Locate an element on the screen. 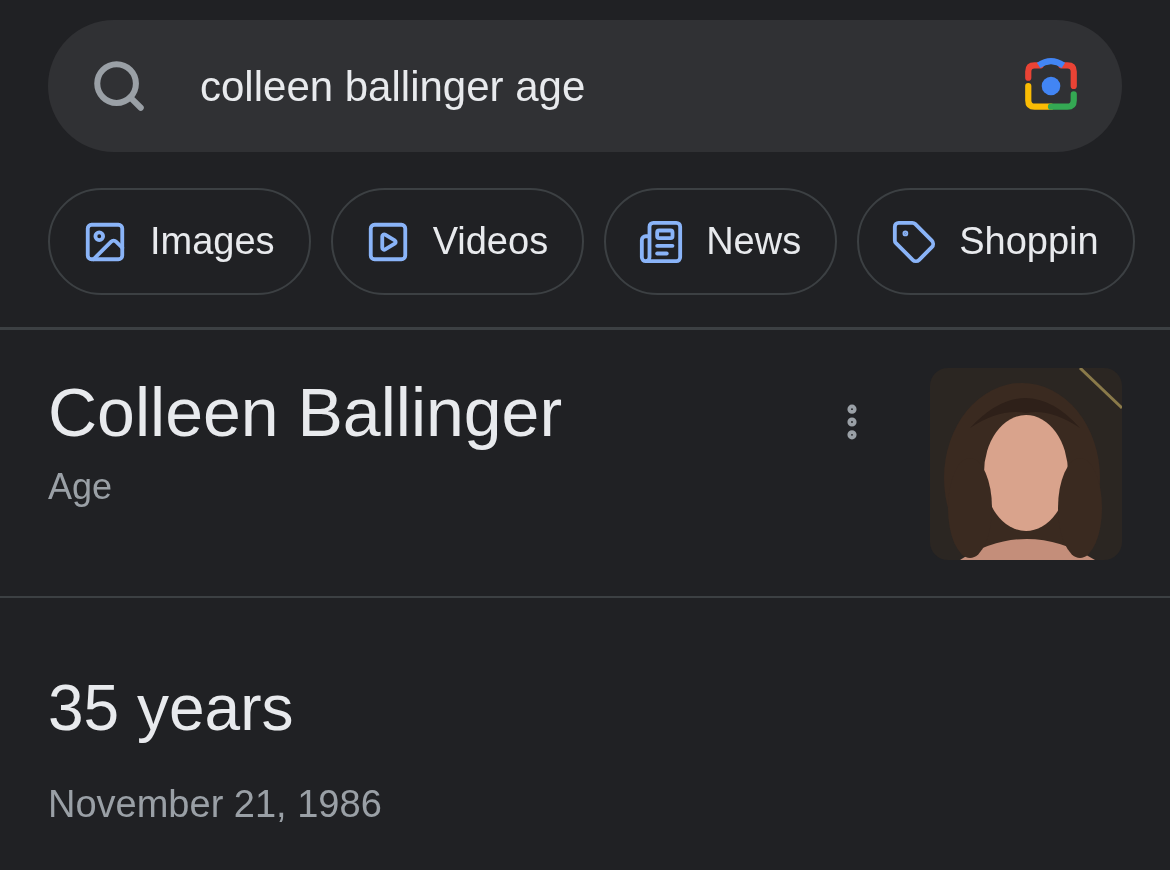  tag-icon is located at coordinates (914, 241).